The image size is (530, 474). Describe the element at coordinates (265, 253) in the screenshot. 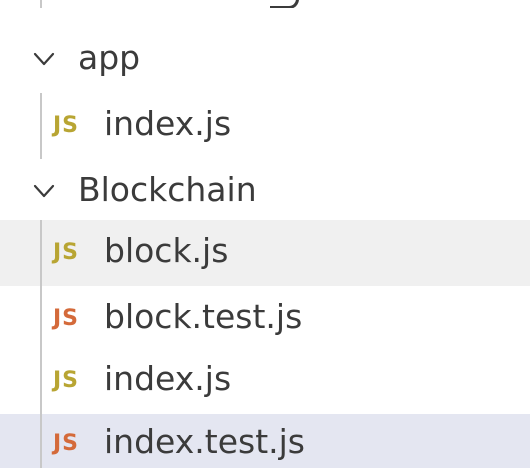

I see `file-row-block-js: JS block.js` at that location.